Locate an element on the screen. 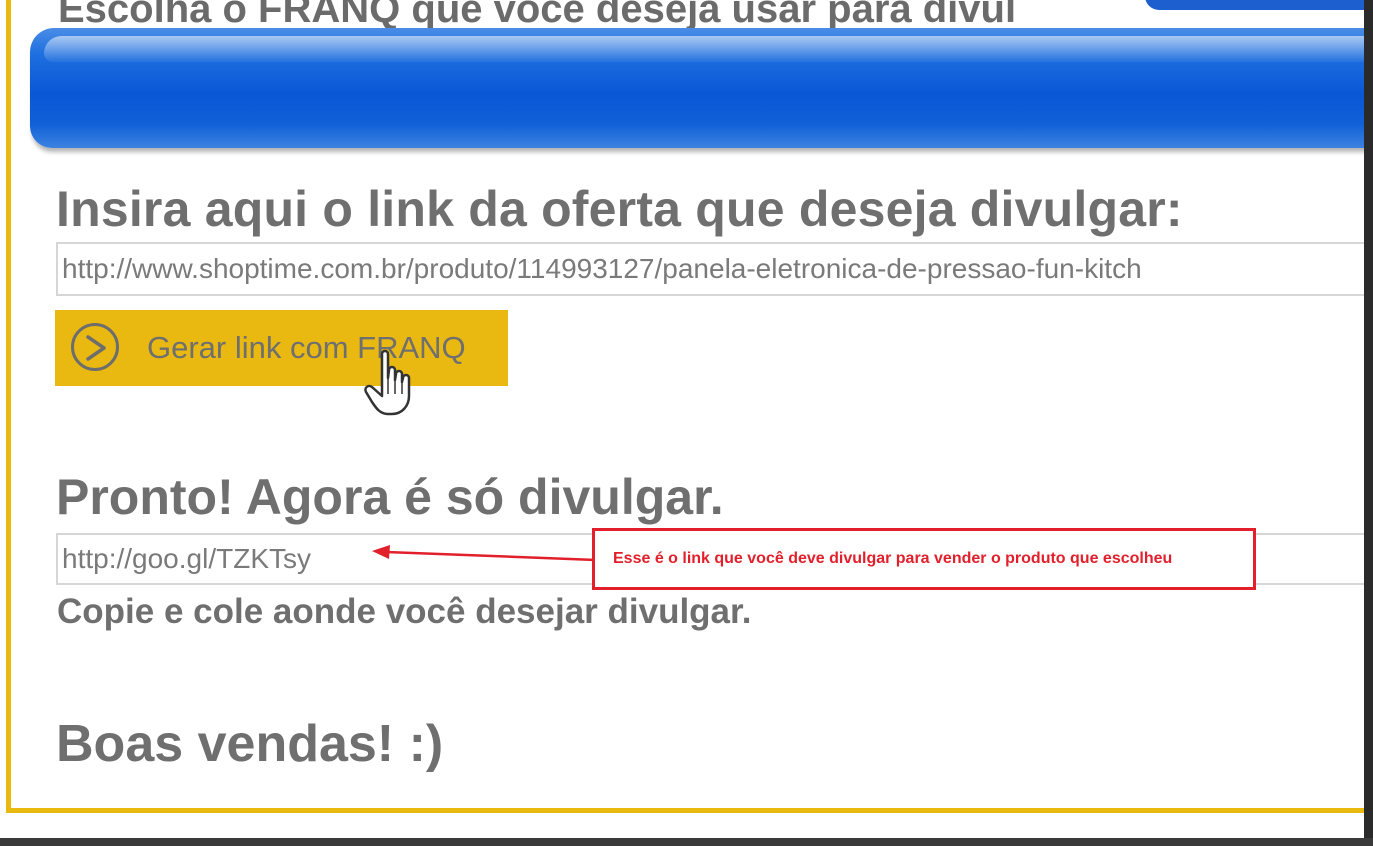  offer-link-input is located at coordinates (714, 269).